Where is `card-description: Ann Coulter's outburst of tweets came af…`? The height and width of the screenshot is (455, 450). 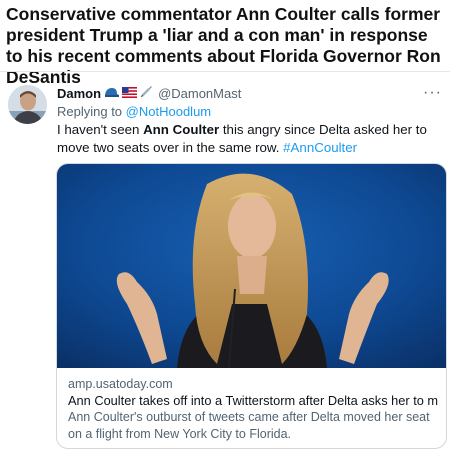 card-description: Ann Coulter's outburst of tweets came af… is located at coordinates (249, 425).